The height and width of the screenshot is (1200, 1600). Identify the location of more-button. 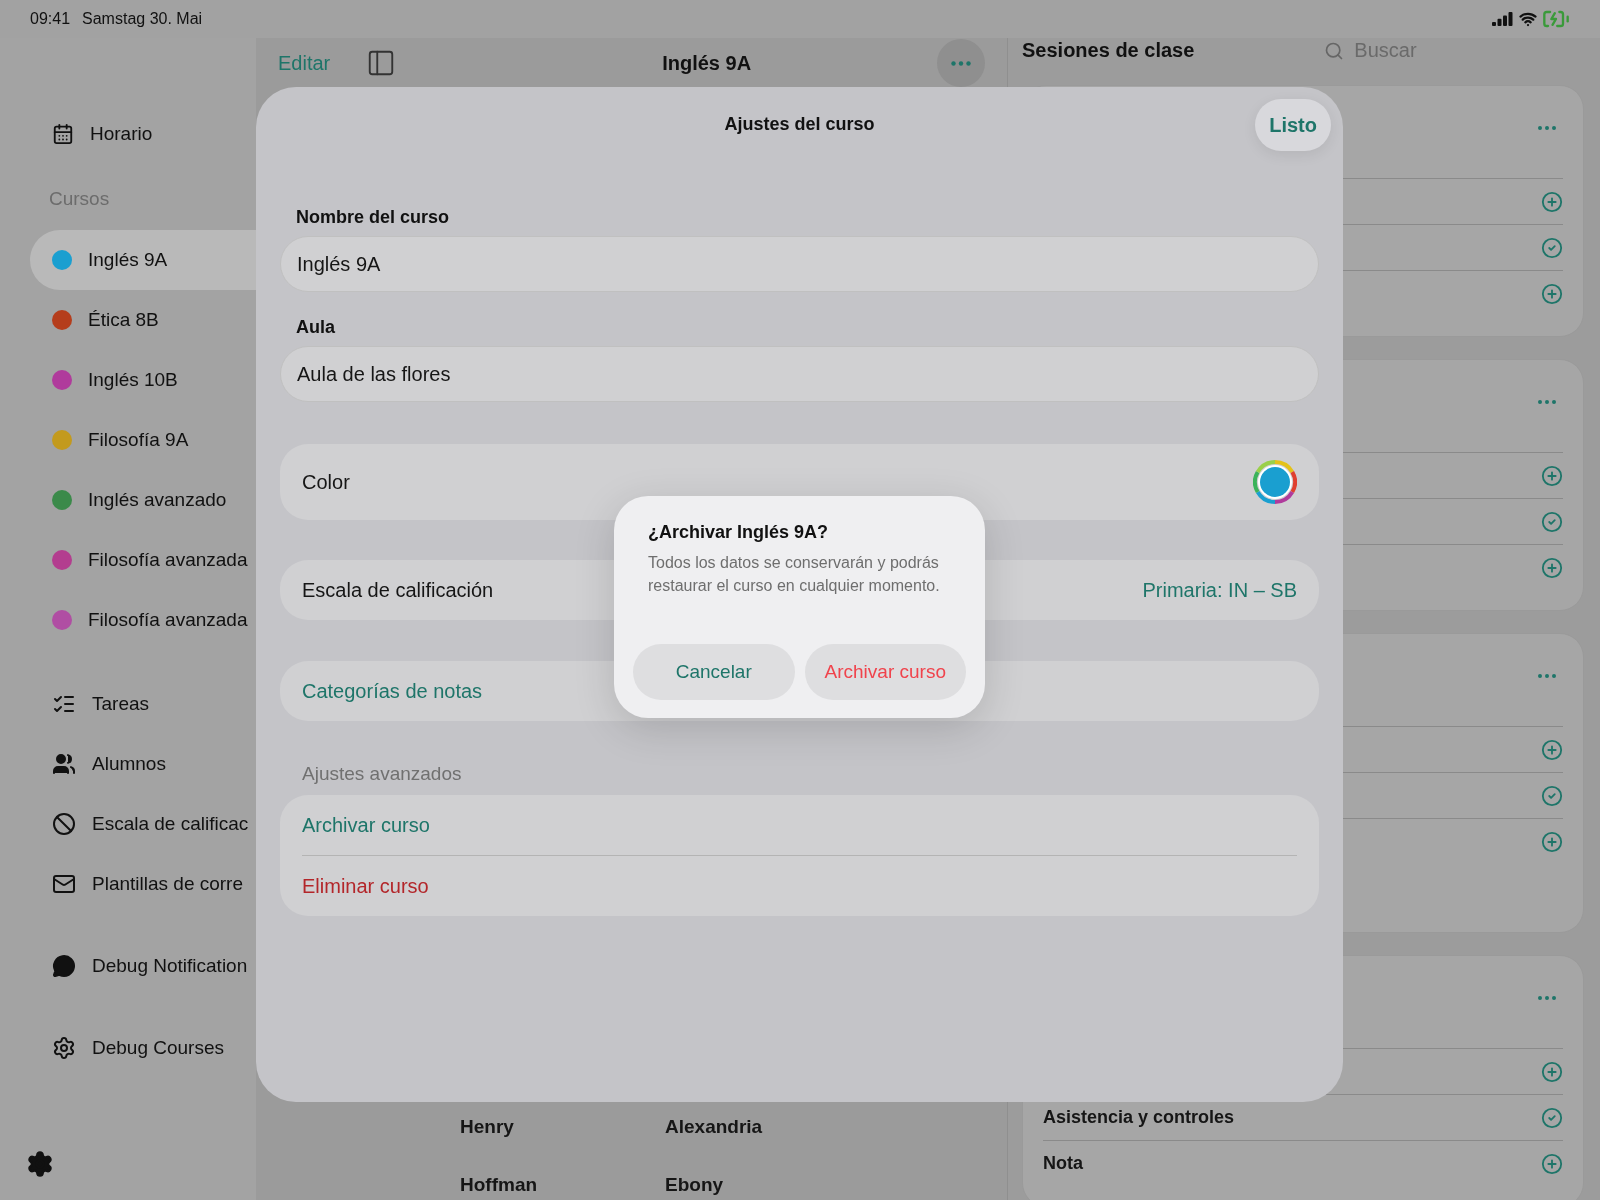
(961, 63).